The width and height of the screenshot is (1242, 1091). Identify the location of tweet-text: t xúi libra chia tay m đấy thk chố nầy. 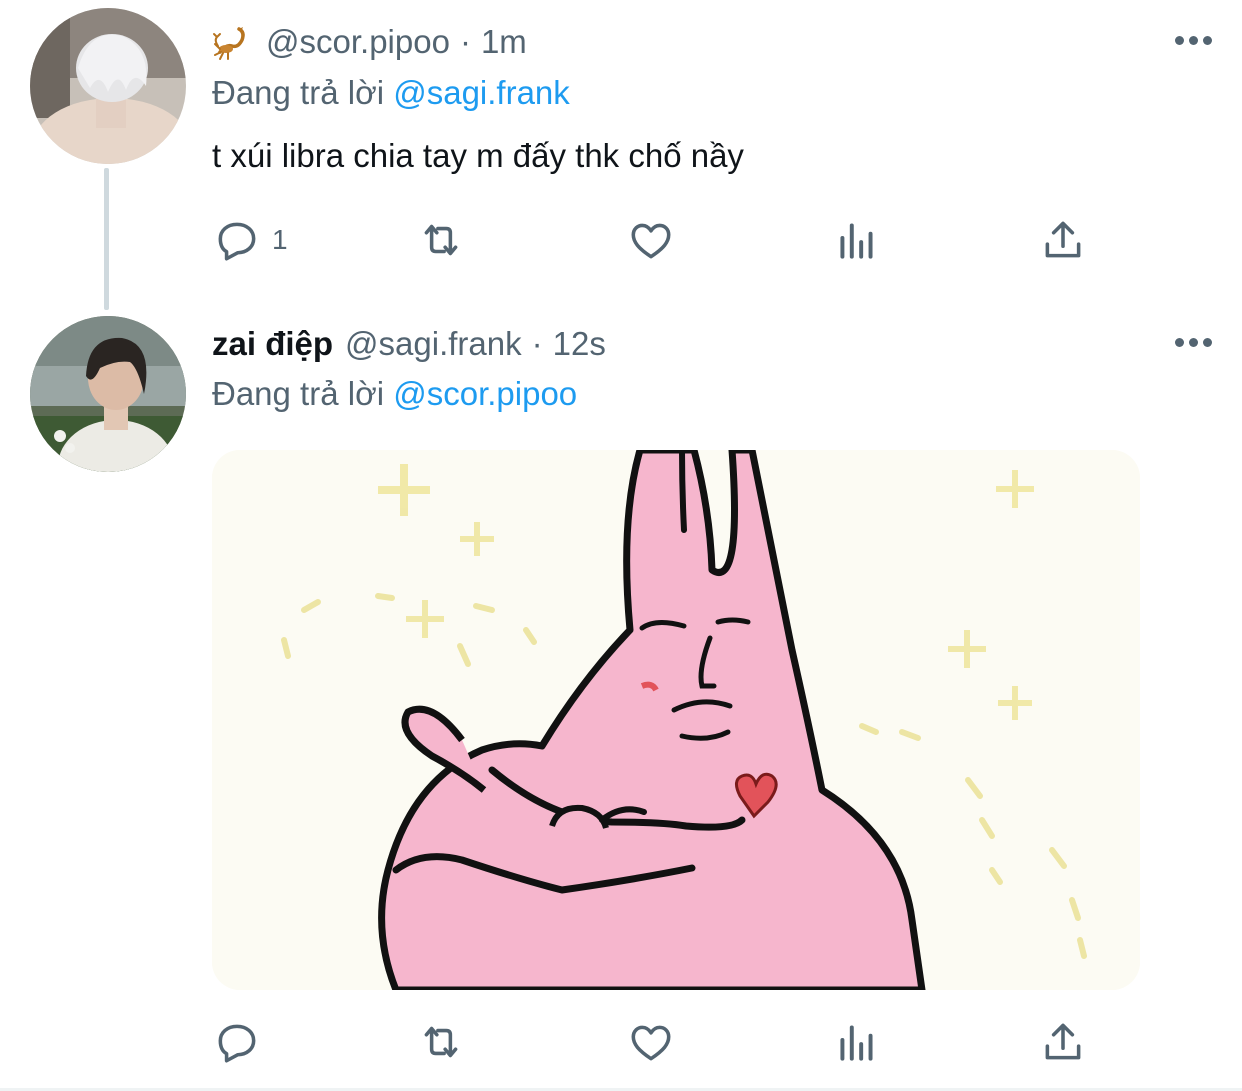
(478, 155).